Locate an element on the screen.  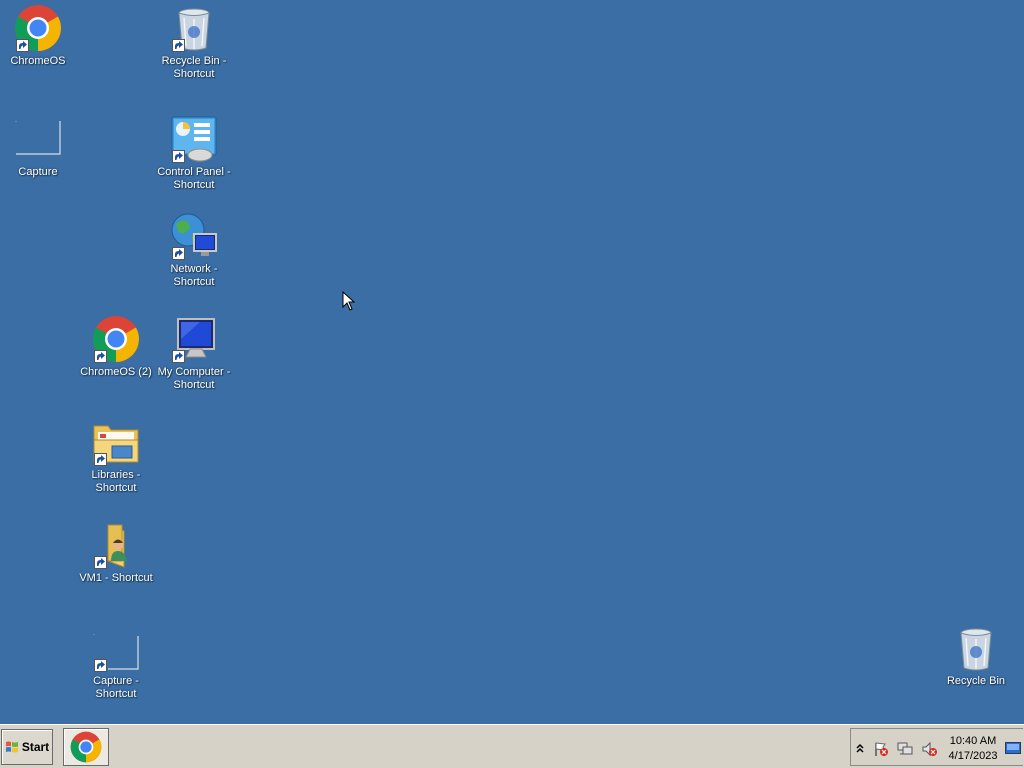
desktop-icon-chromeos-2: ChromeOS (2) is located at coordinates (116, 347).